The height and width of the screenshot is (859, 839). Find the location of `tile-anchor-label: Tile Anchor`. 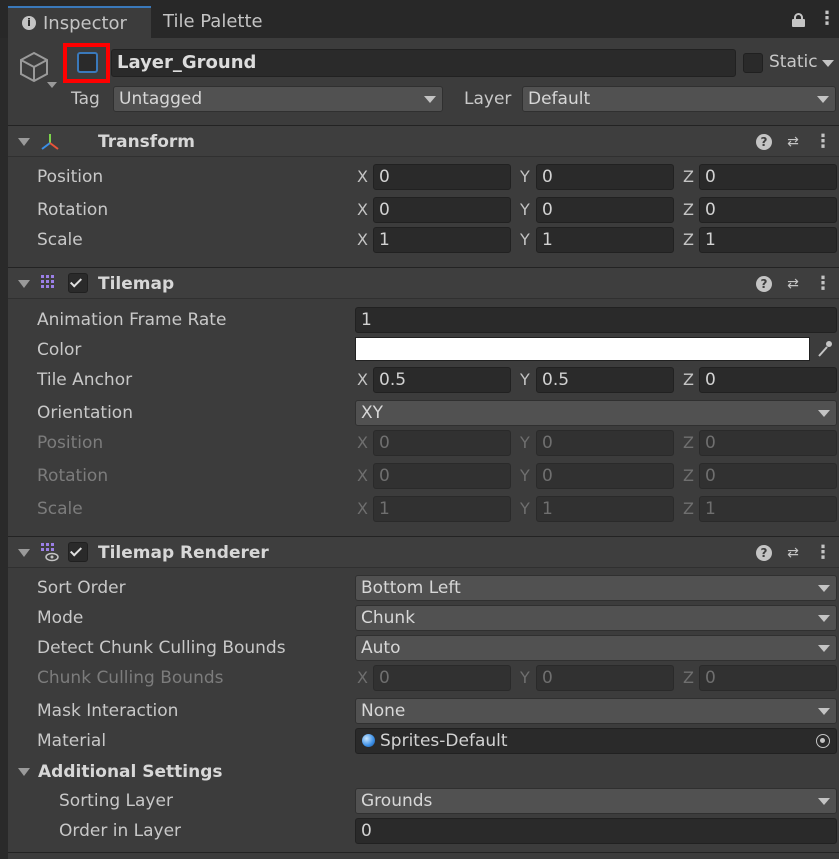

tile-anchor-label: Tile Anchor is located at coordinates (85, 380).